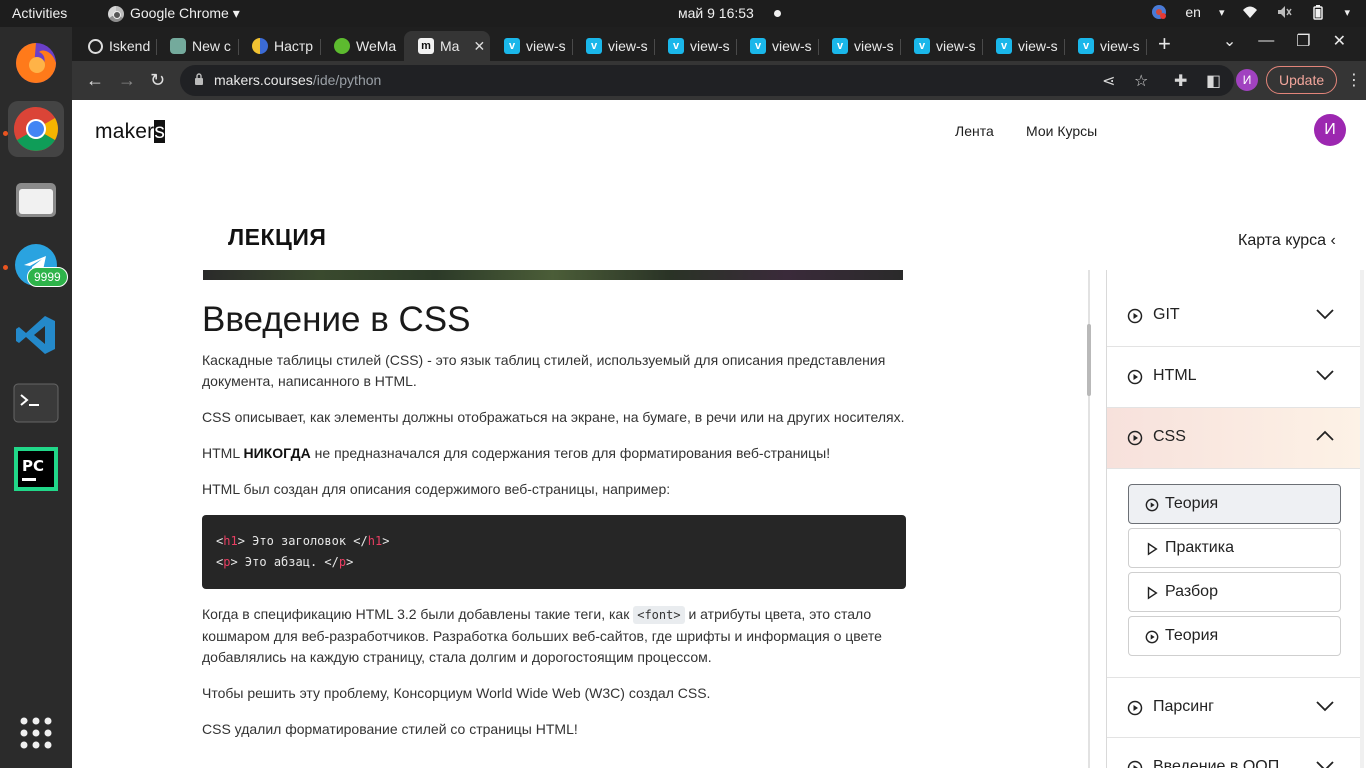  Describe the element at coordinates (1089, 360) in the screenshot. I see `content-scrollbar-thumb` at that location.